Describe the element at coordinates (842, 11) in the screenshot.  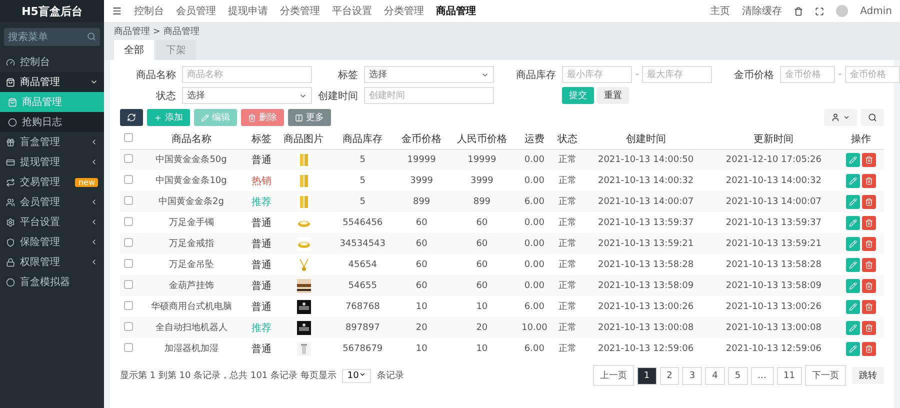
I see `avatar` at that location.